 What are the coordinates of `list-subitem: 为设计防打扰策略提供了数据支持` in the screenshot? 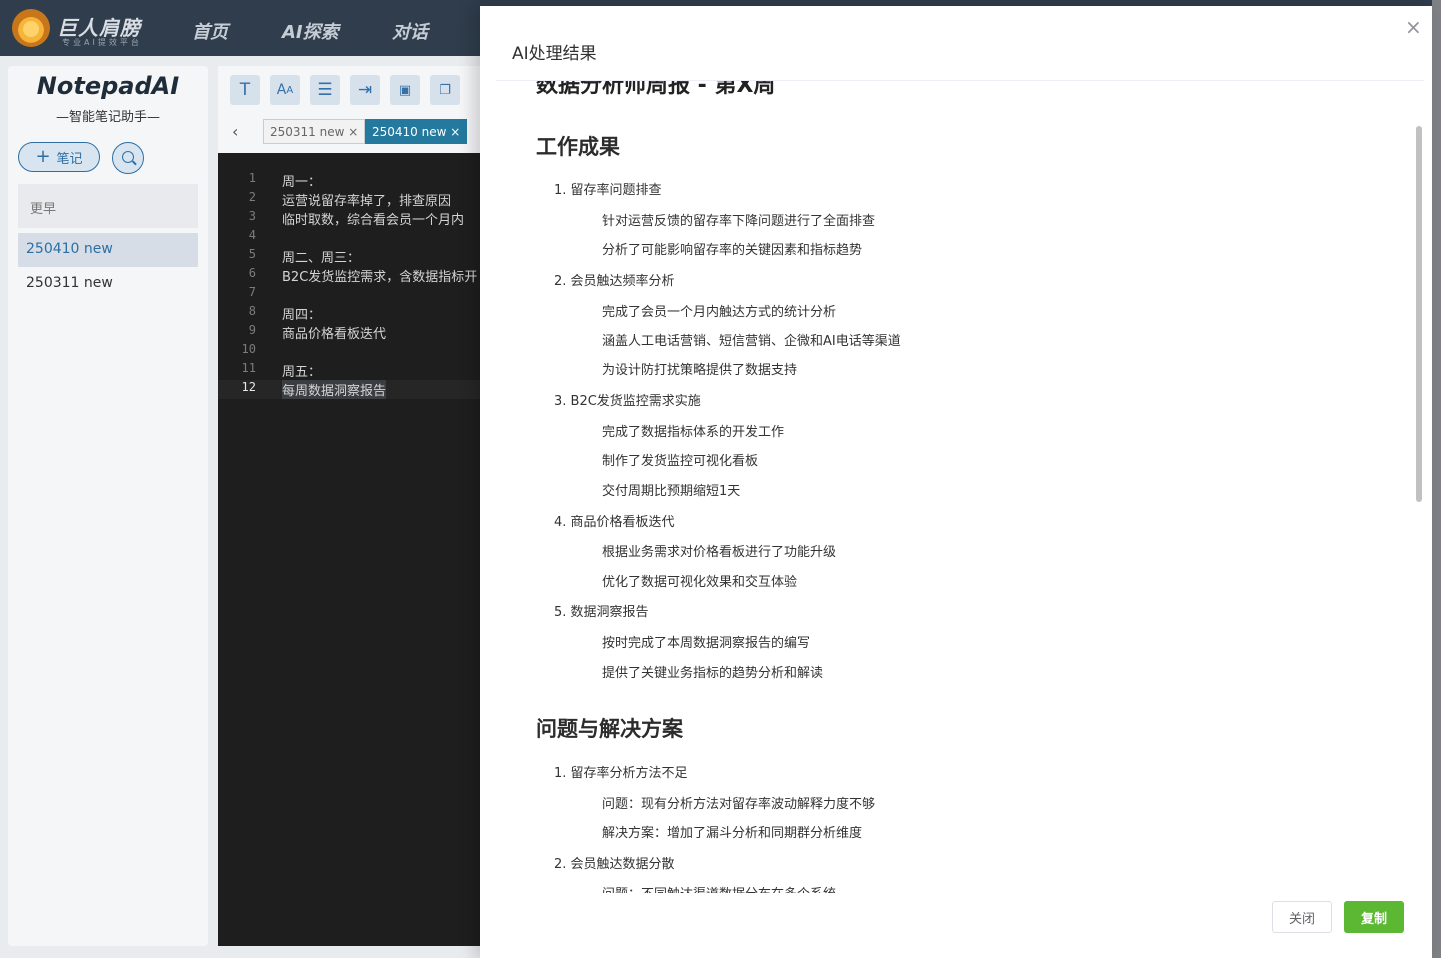 It's located at (700, 370).